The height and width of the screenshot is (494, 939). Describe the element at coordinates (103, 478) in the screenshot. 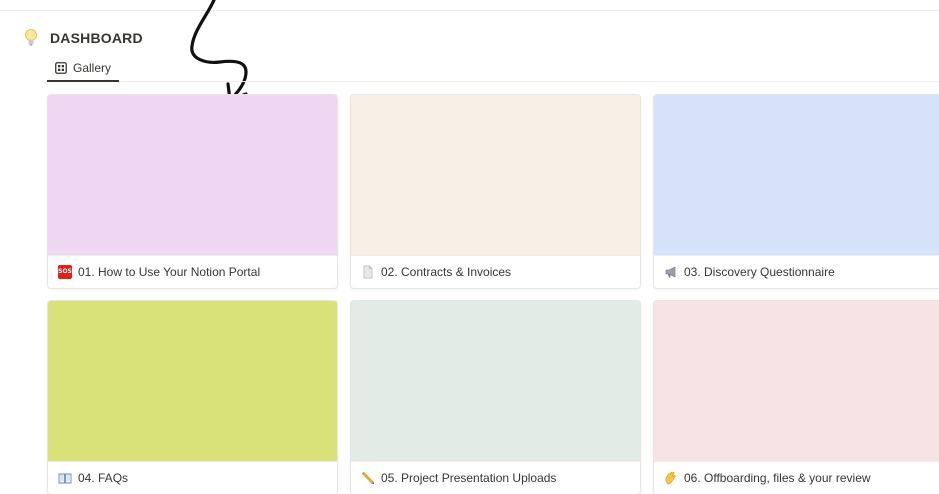

I see `card-title: 04. FAQs` at that location.